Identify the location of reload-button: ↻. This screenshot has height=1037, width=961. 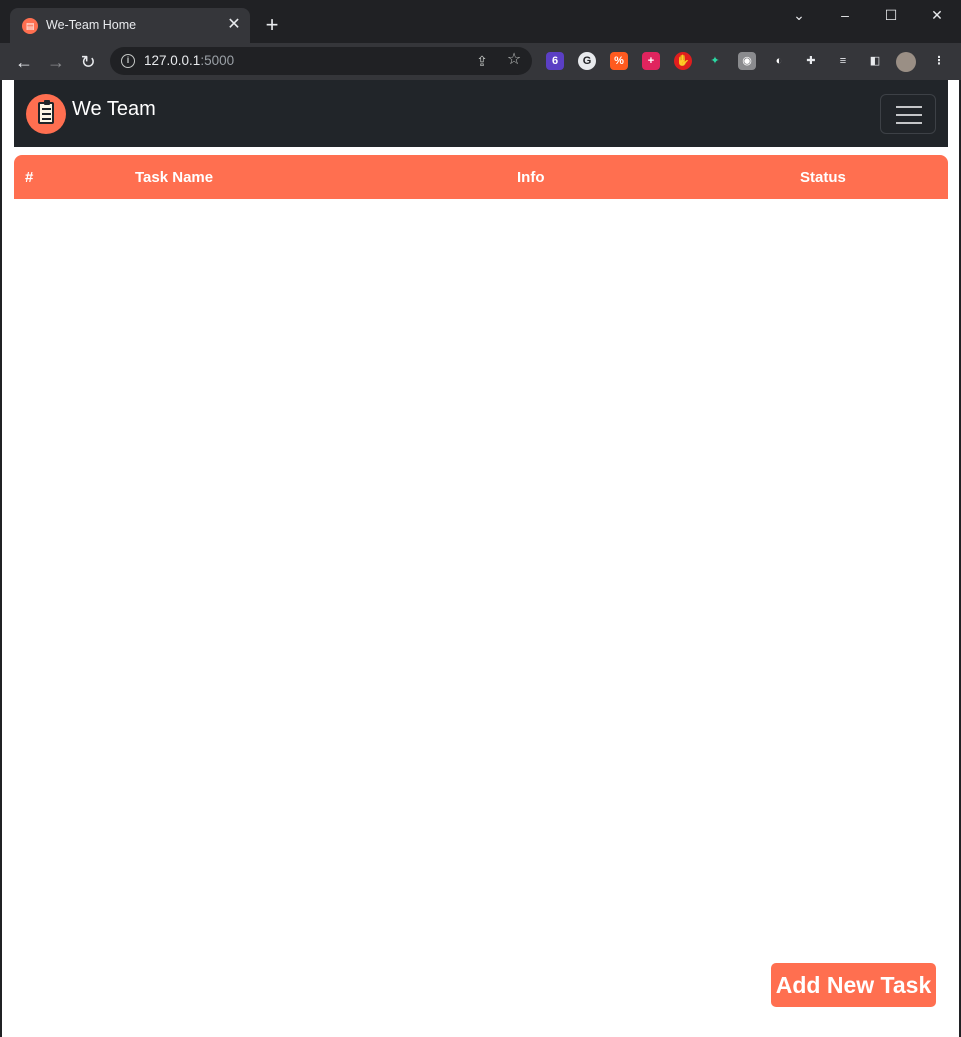
(88, 62).